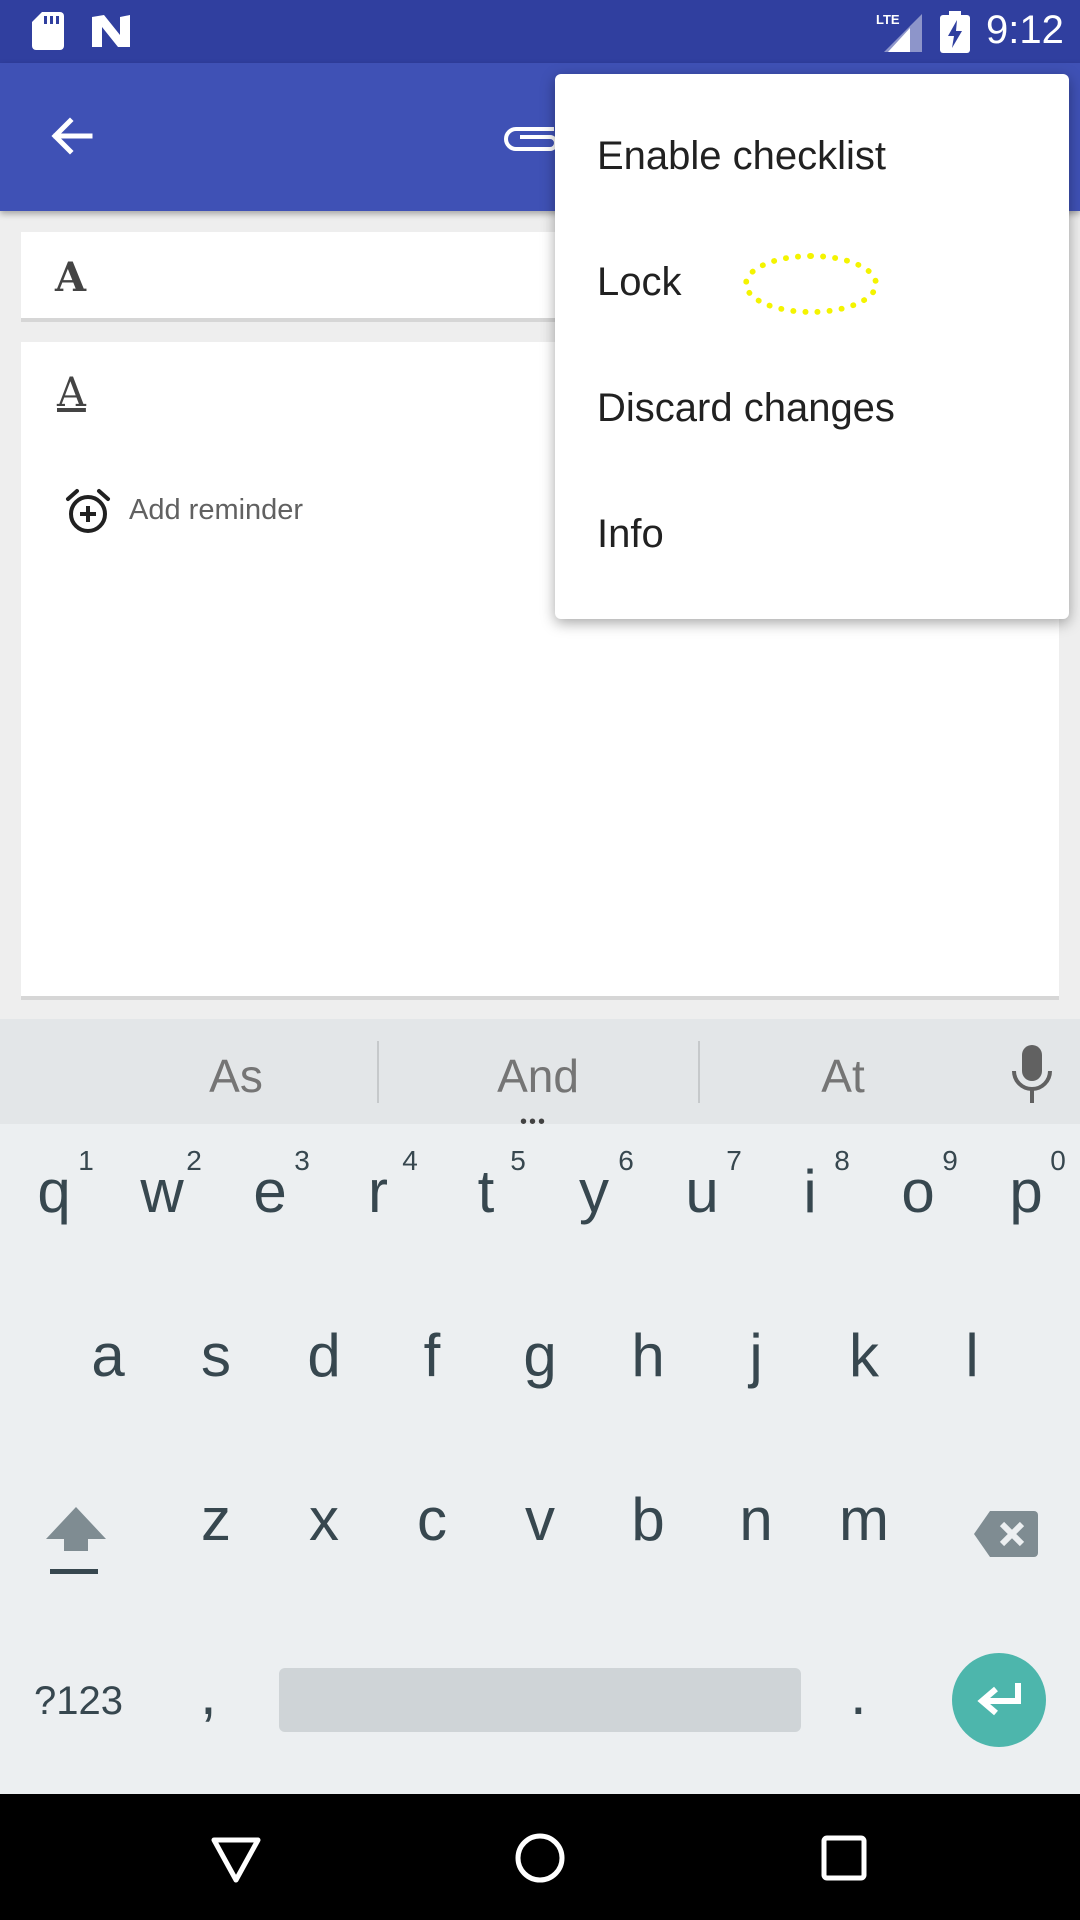  What do you see at coordinates (648, 1355) in the screenshot?
I see `key-h: h` at bounding box center [648, 1355].